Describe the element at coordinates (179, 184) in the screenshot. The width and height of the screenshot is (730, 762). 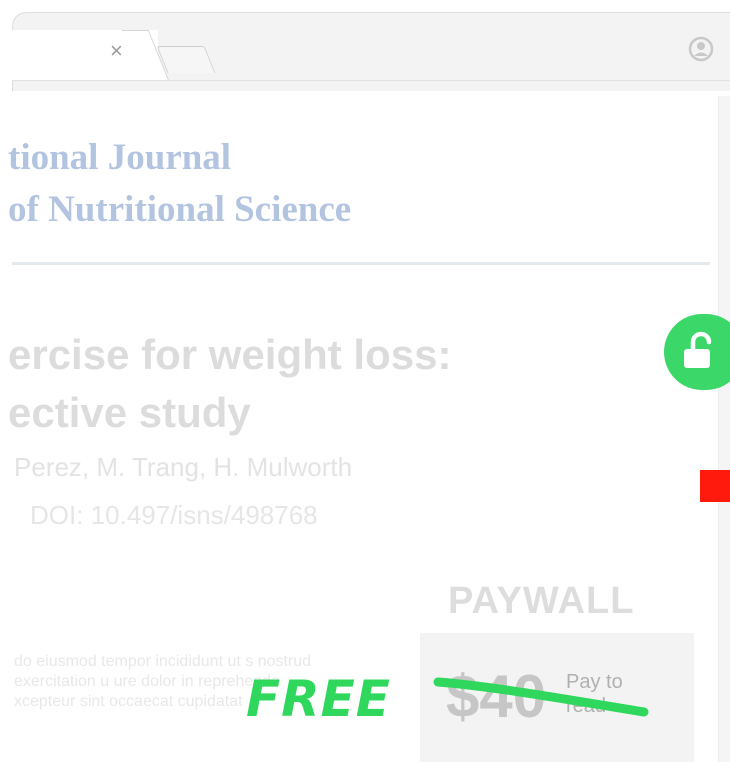
I see `journal-title: tional Journal of Nutritional Science` at that location.